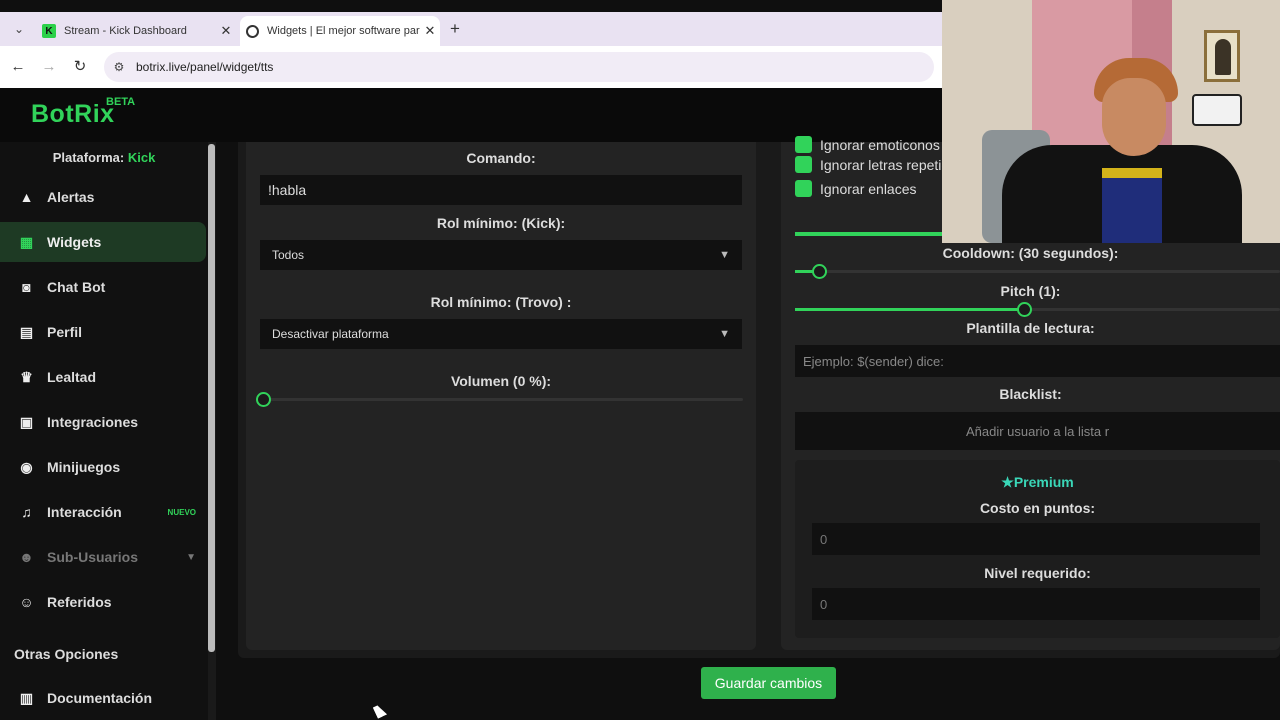 This screenshot has width=1280, height=720. I want to click on sidebar-scrollbar, so click(212, 431).